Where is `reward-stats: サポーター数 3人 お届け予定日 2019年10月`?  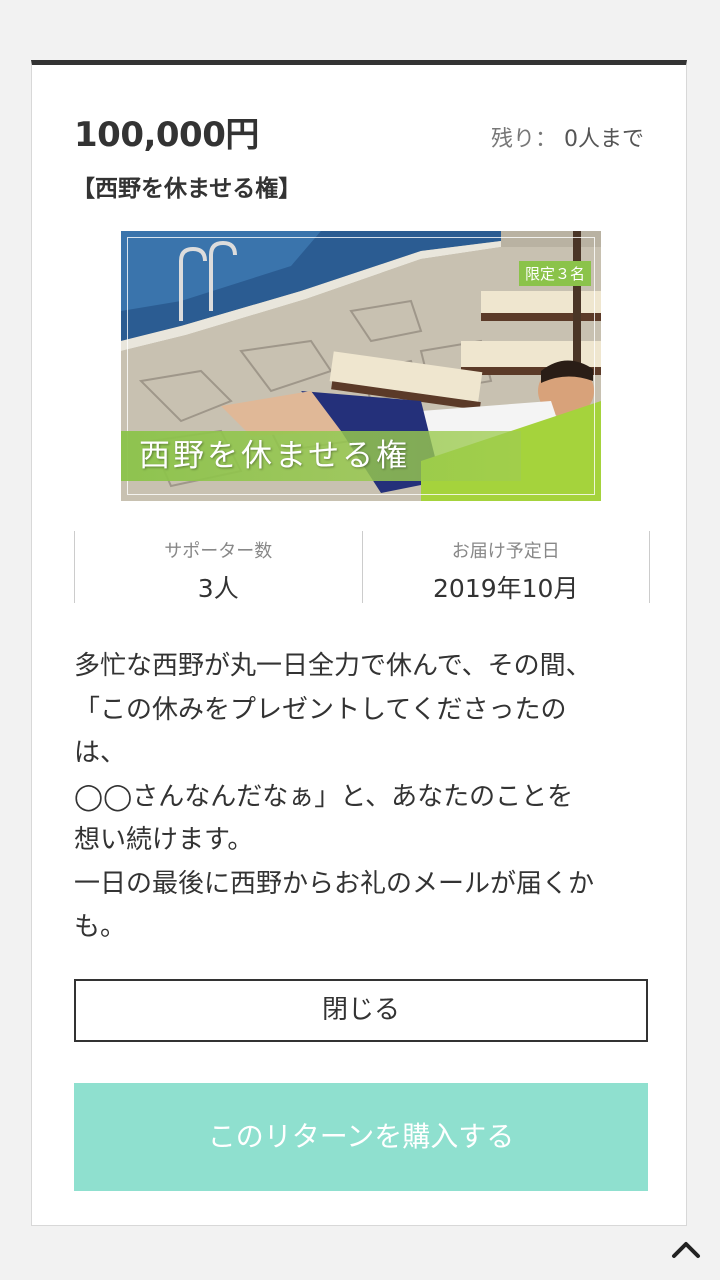
reward-stats: サポーター数 3人 お届け予定日 2019年10月 is located at coordinates (362, 567).